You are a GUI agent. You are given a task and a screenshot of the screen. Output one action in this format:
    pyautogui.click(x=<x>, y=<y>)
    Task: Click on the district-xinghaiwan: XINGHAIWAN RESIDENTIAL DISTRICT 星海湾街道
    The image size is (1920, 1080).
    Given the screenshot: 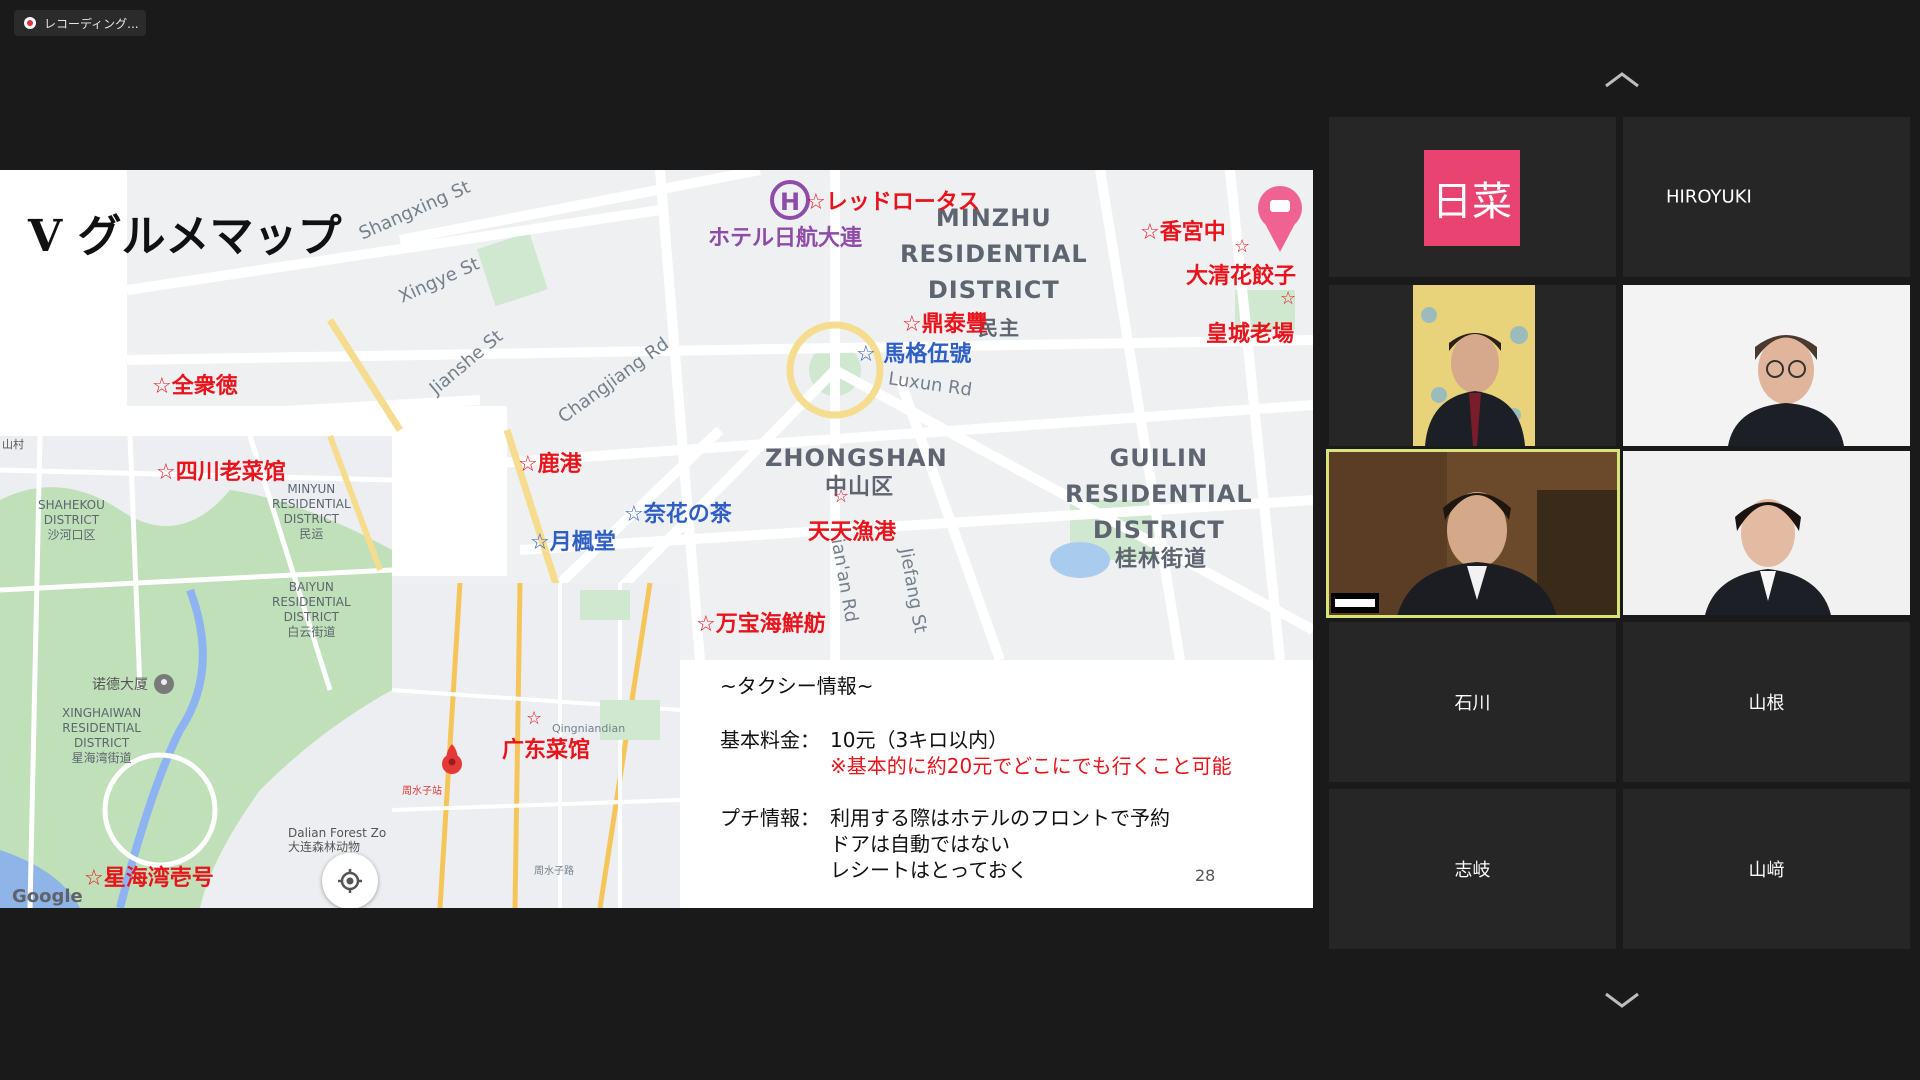 What is the action you would take?
    pyautogui.click(x=102, y=735)
    